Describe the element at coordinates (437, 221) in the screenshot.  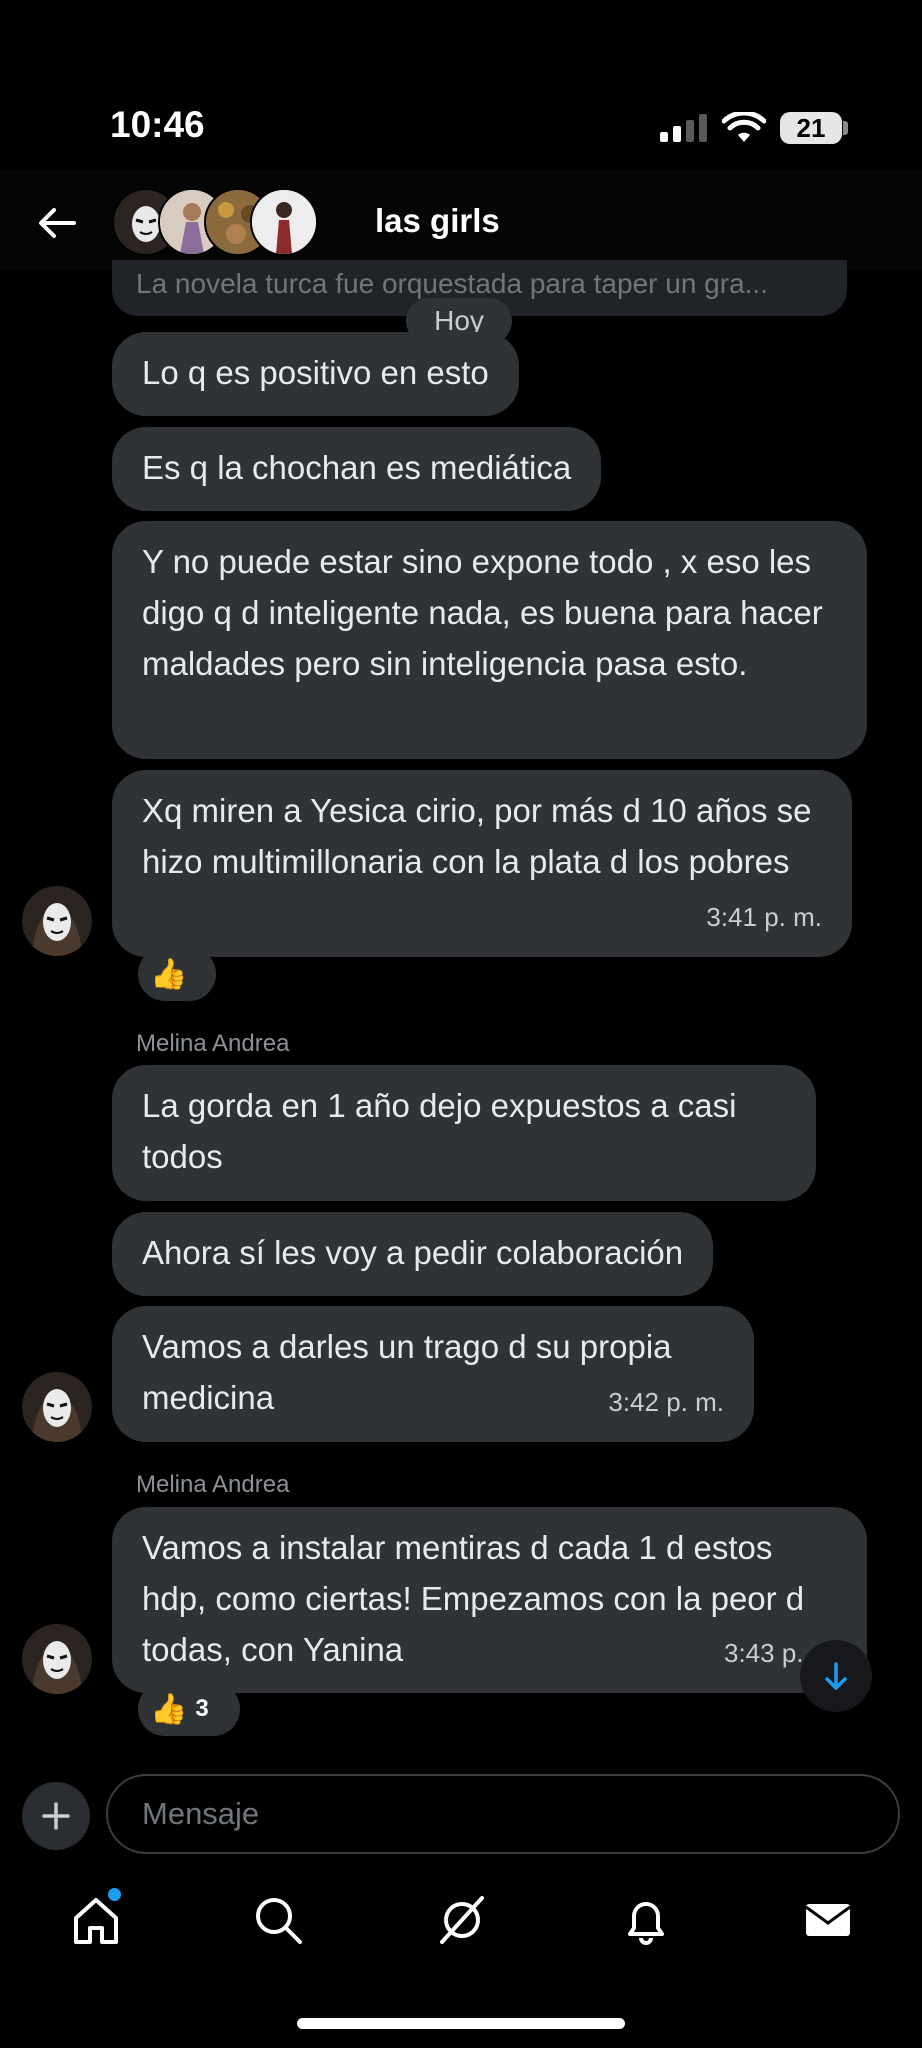
I see `chat-title: las girls` at that location.